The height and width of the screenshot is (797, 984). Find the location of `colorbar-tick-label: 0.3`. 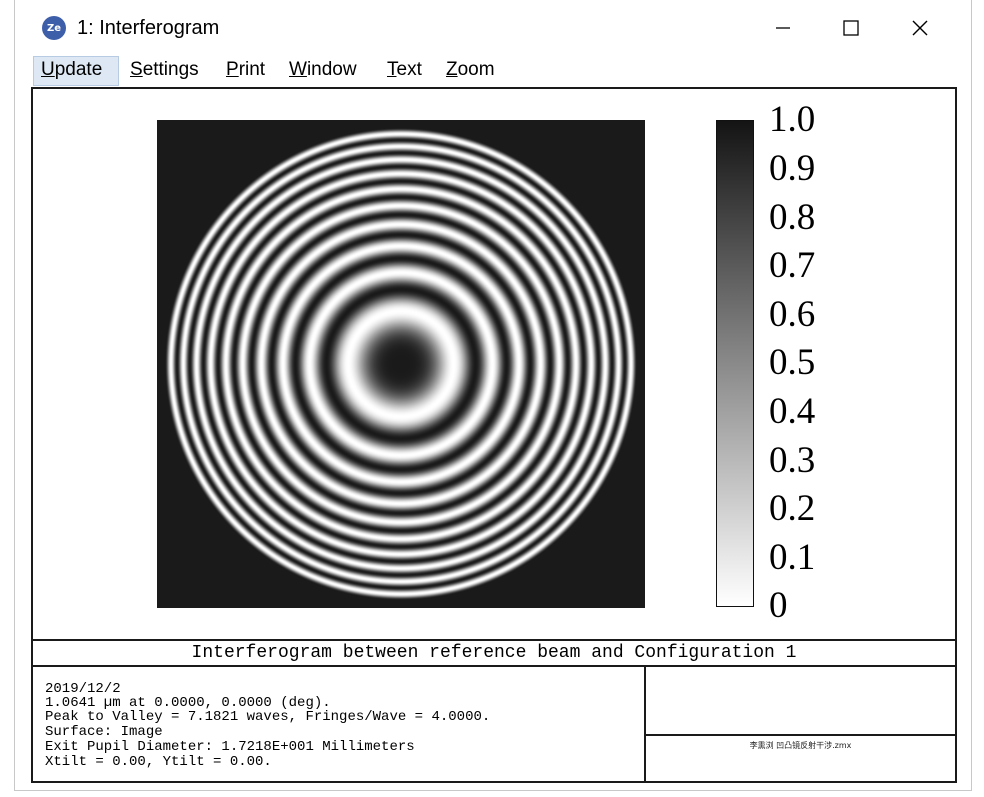

colorbar-tick-label: 0.3 is located at coordinates (792, 460).